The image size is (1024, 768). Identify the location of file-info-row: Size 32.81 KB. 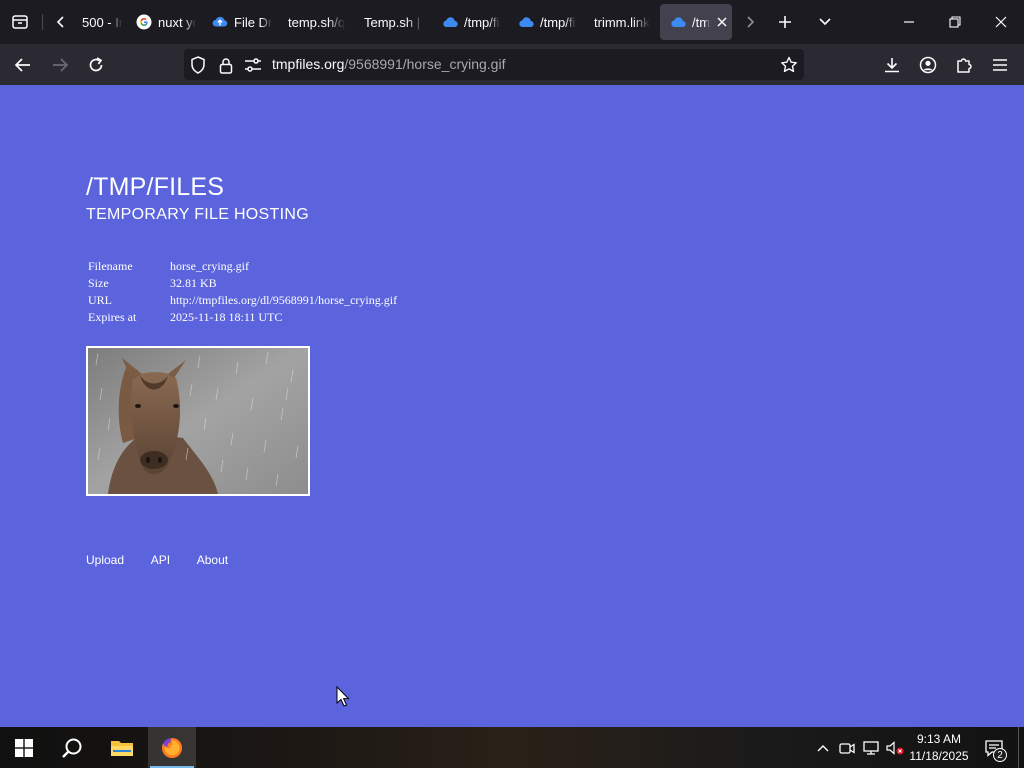
(242, 283).